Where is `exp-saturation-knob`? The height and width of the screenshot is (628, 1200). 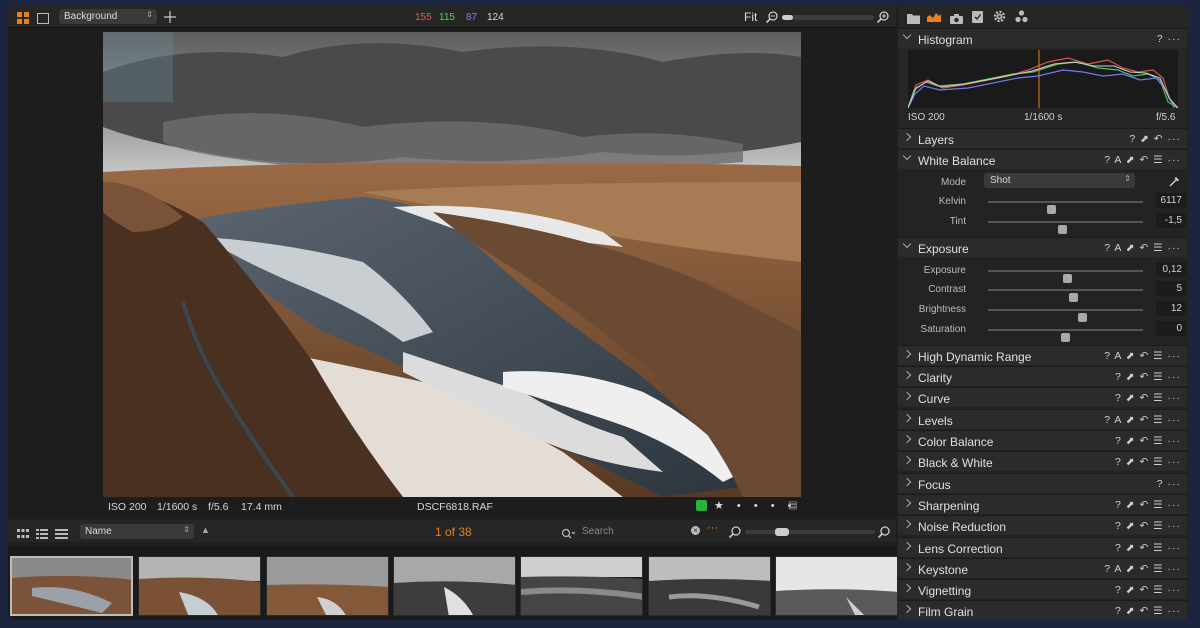 exp-saturation-knob is located at coordinates (1065, 337).